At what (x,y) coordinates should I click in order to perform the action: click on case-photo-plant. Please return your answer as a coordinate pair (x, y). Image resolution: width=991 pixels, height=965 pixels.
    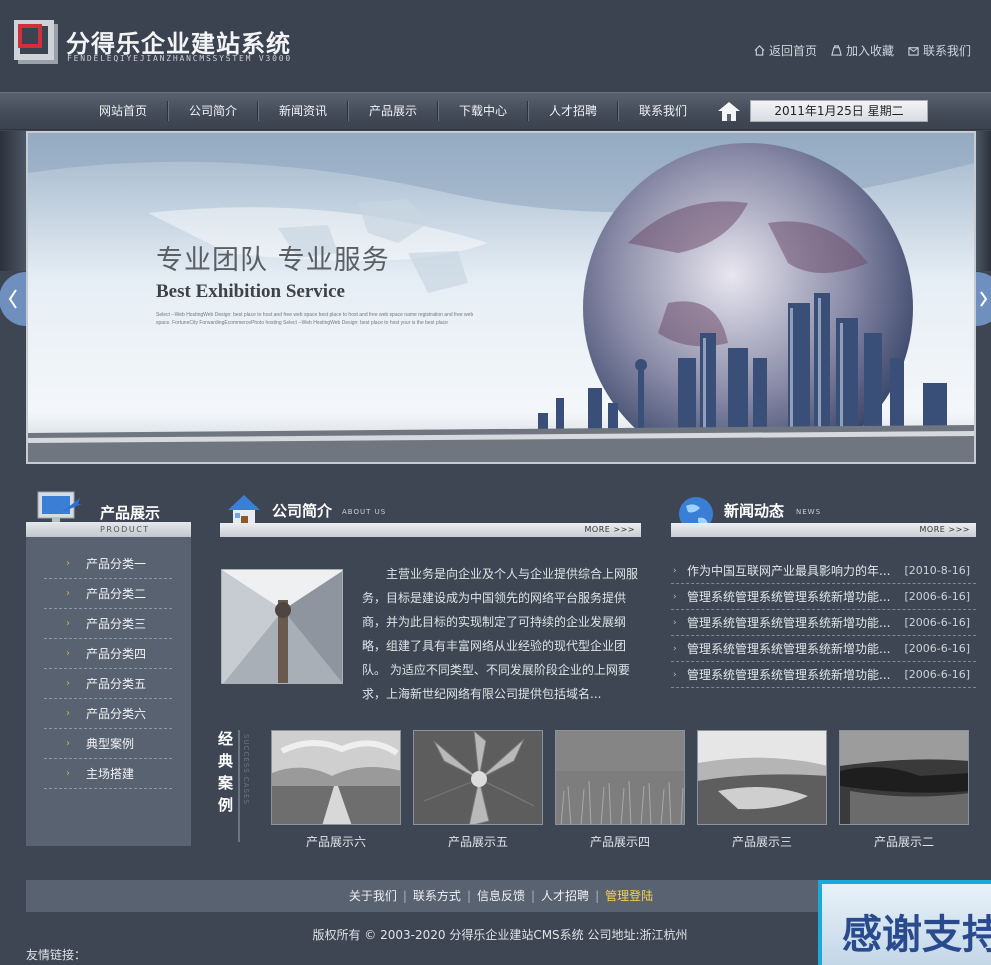
    Looking at the image, I should click on (478, 777).